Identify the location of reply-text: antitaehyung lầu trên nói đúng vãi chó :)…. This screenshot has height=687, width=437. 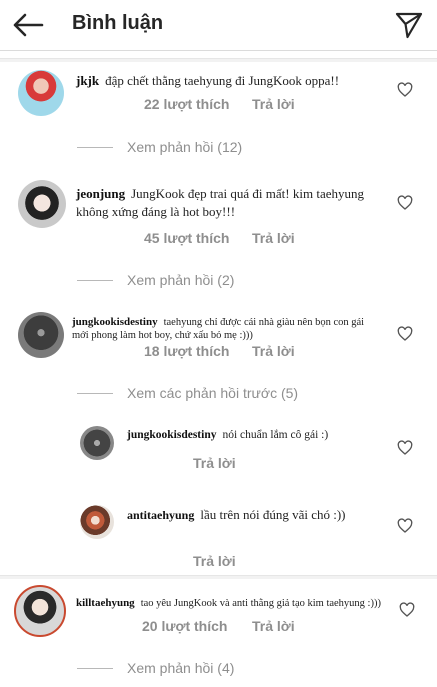
(236, 514).